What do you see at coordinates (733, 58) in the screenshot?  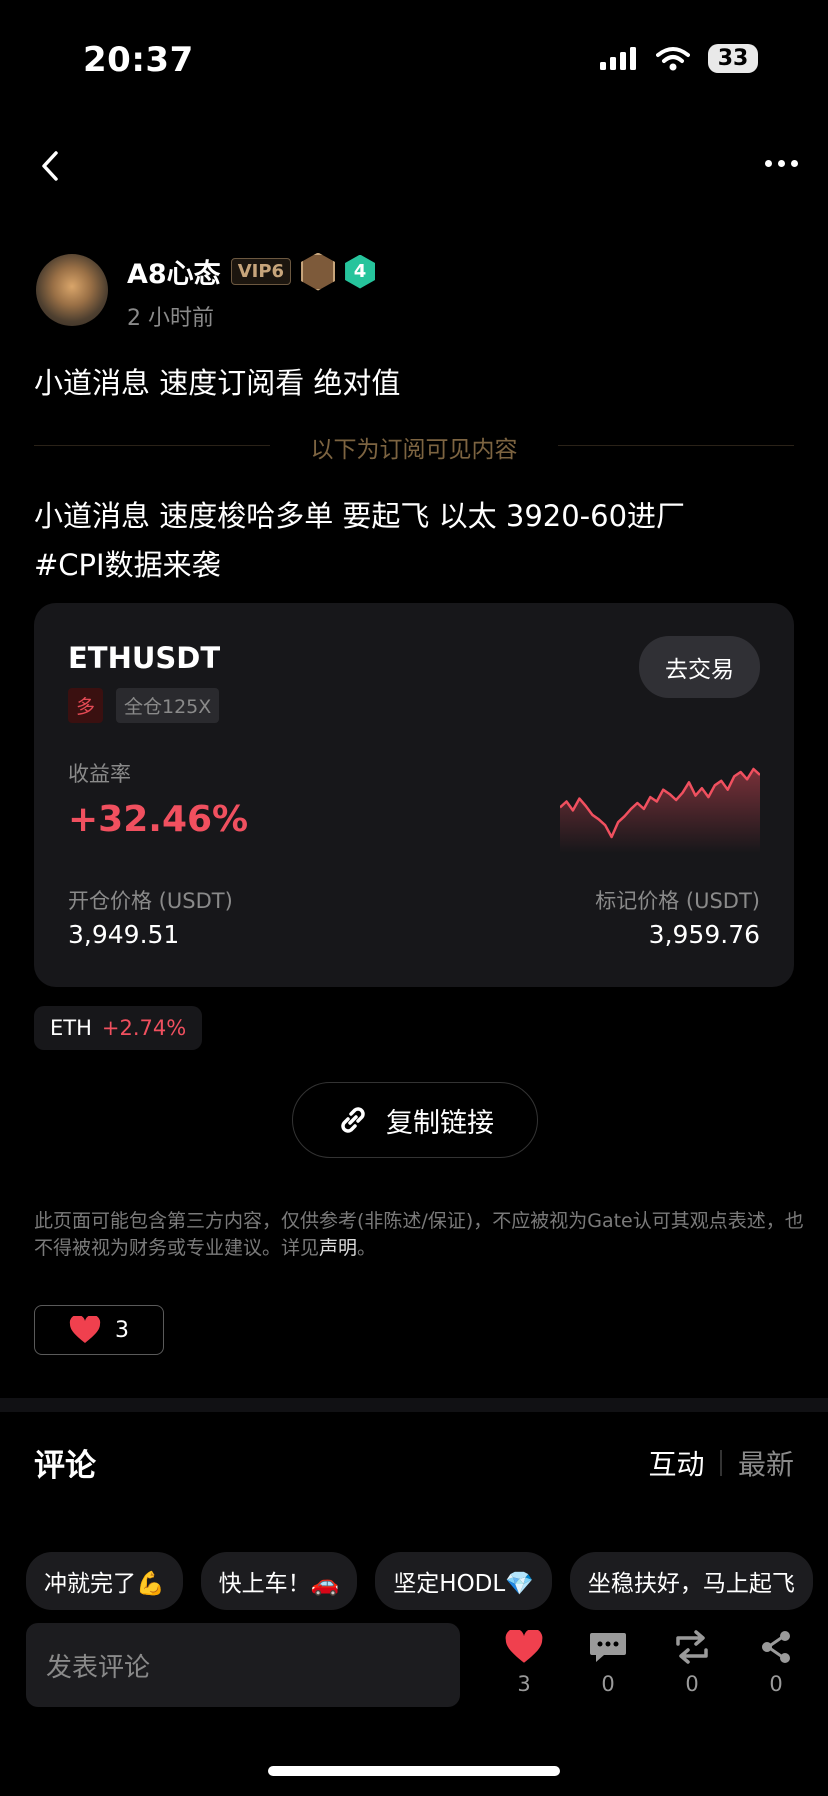 I see `battery-level: 33` at bounding box center [733, 58].